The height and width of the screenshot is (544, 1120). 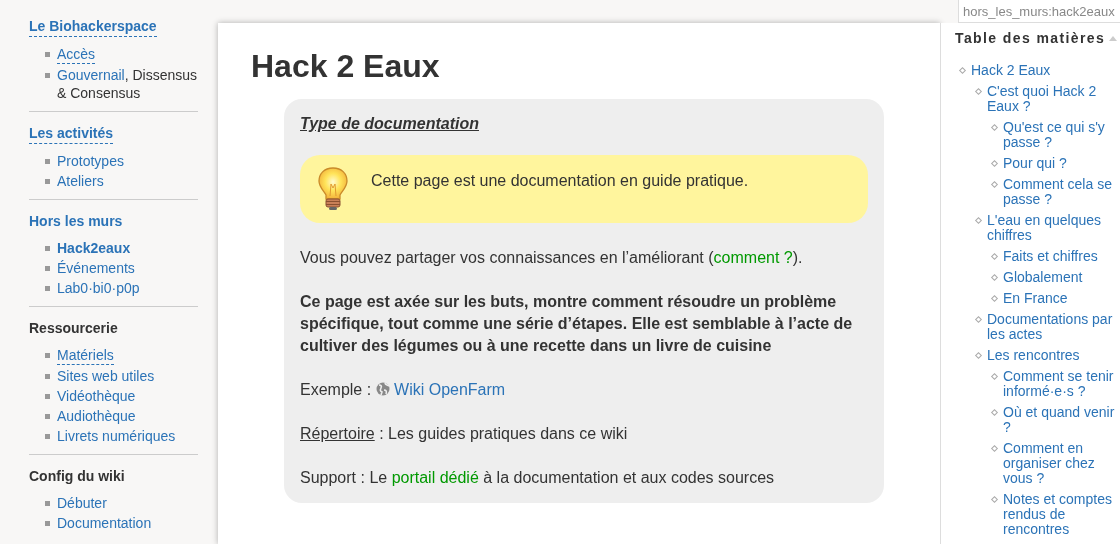 What do you see at coordinates (1053, 101) in the screenshot?
I see `toc-link: C'est quoi Hack 2 Eaux ?` at bounding box center [1053, 101].